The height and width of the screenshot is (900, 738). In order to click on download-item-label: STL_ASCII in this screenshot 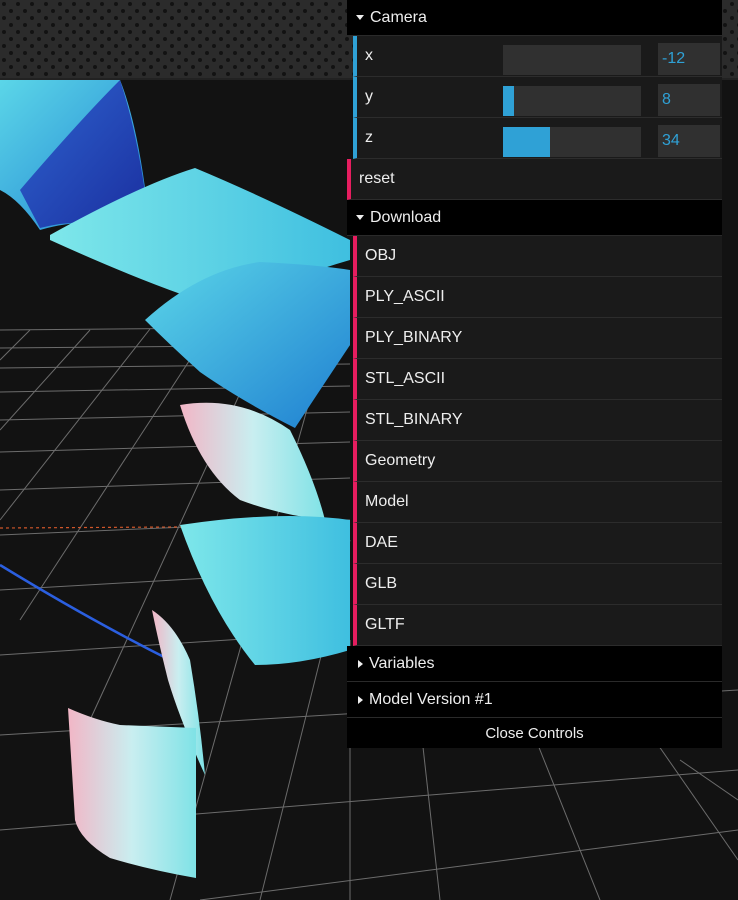, I will do `click(405, 378)`.